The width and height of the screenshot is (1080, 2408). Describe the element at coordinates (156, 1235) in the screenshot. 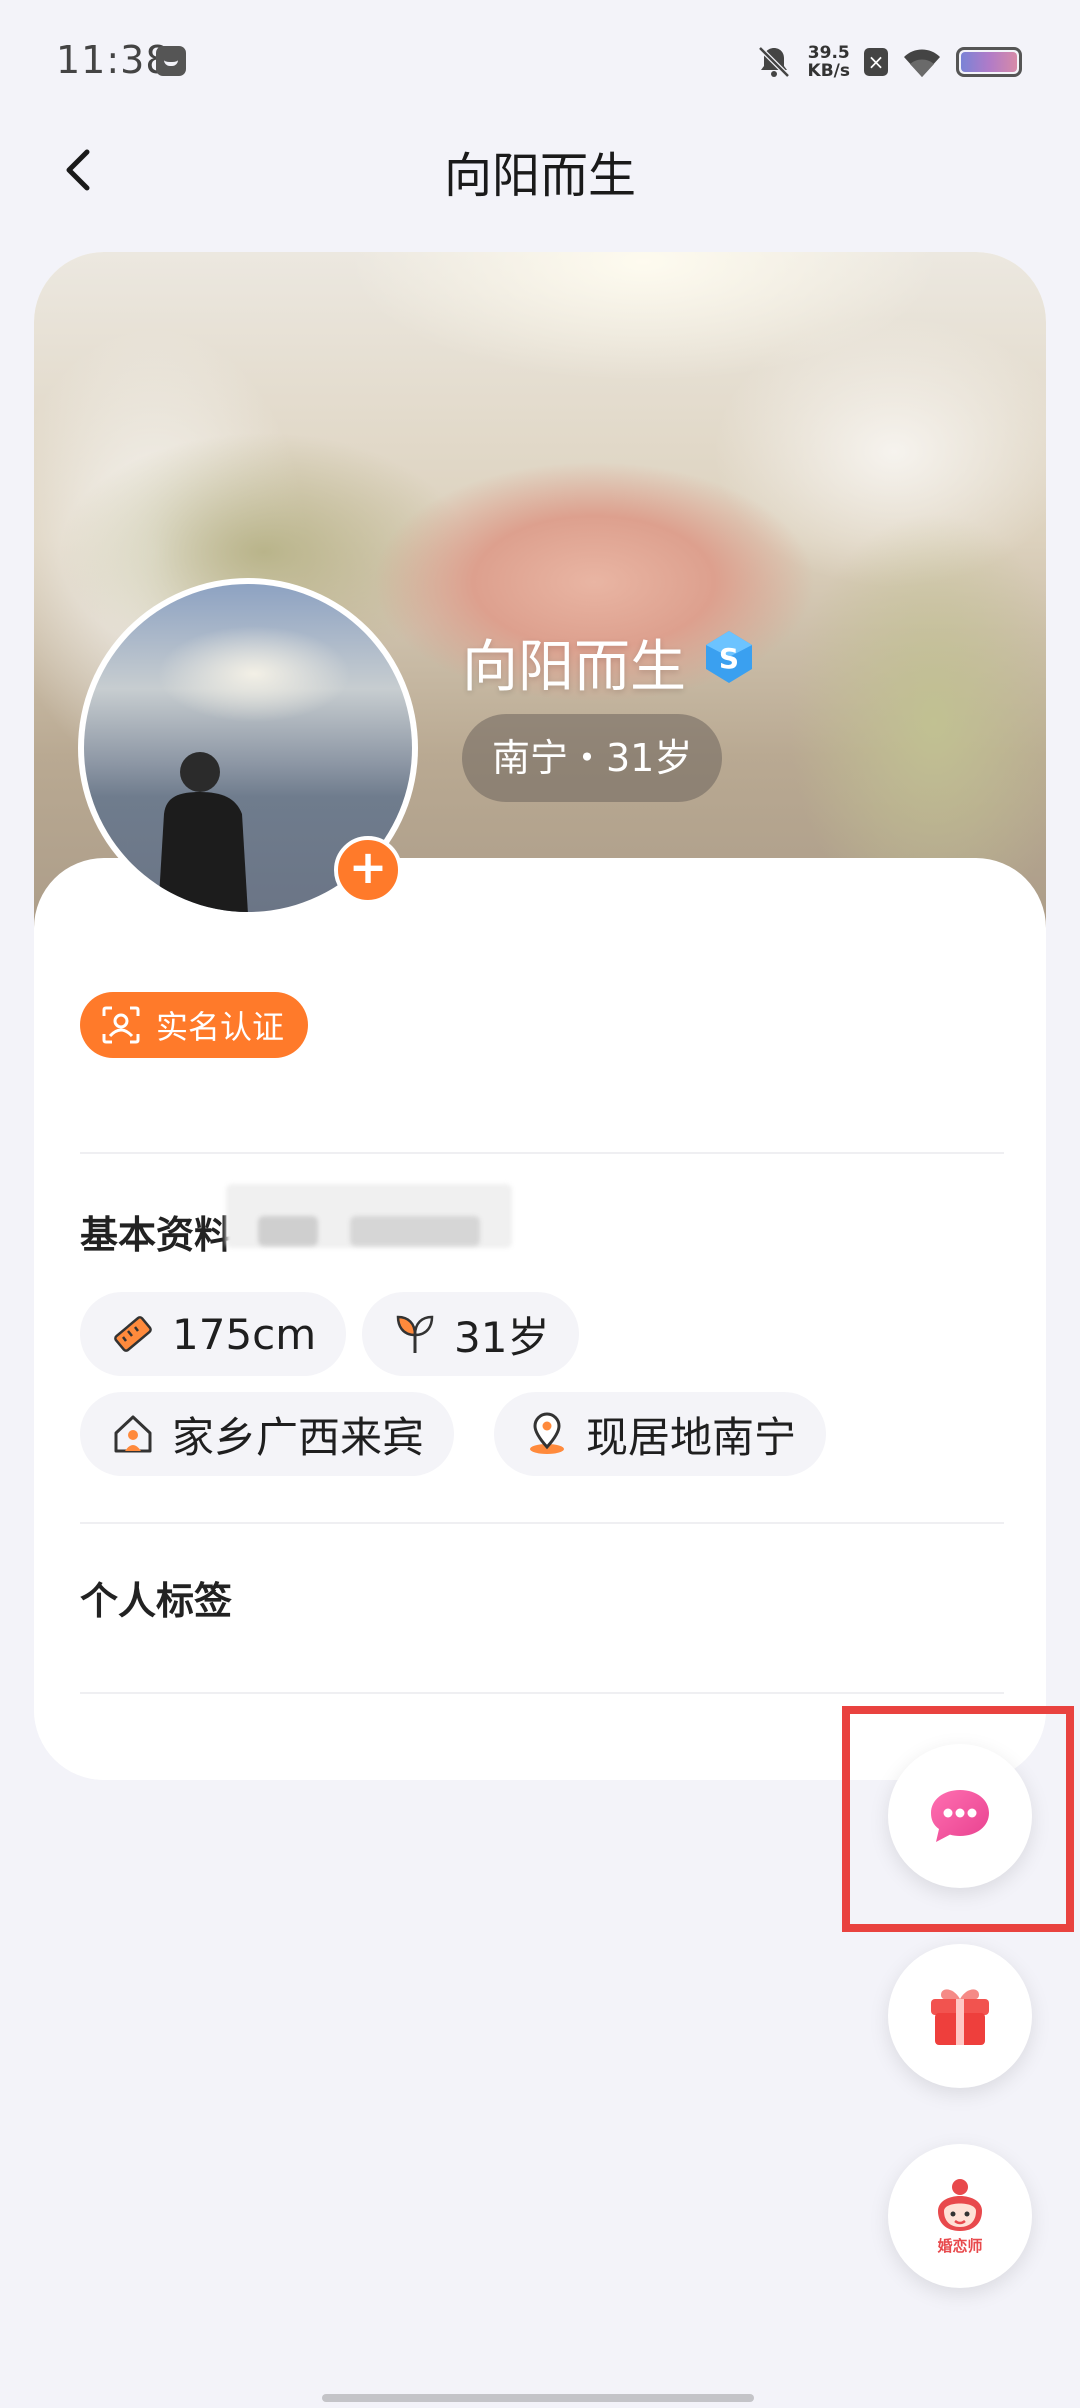

I see `basic-info-title: 基本资料` at that location.